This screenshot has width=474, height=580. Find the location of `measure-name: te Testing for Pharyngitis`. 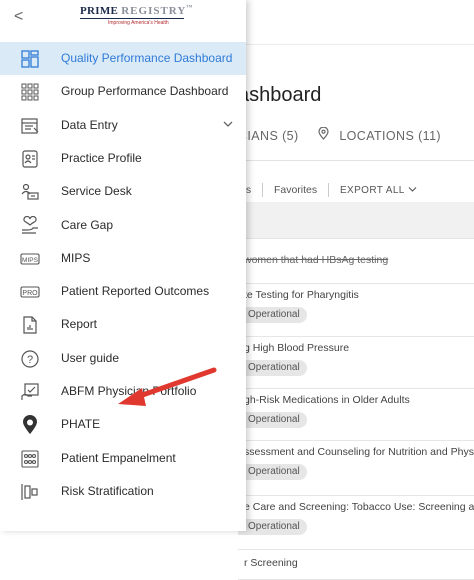

measure-name: te Testing for Pharyngitis is located at coordinates (301, 295).